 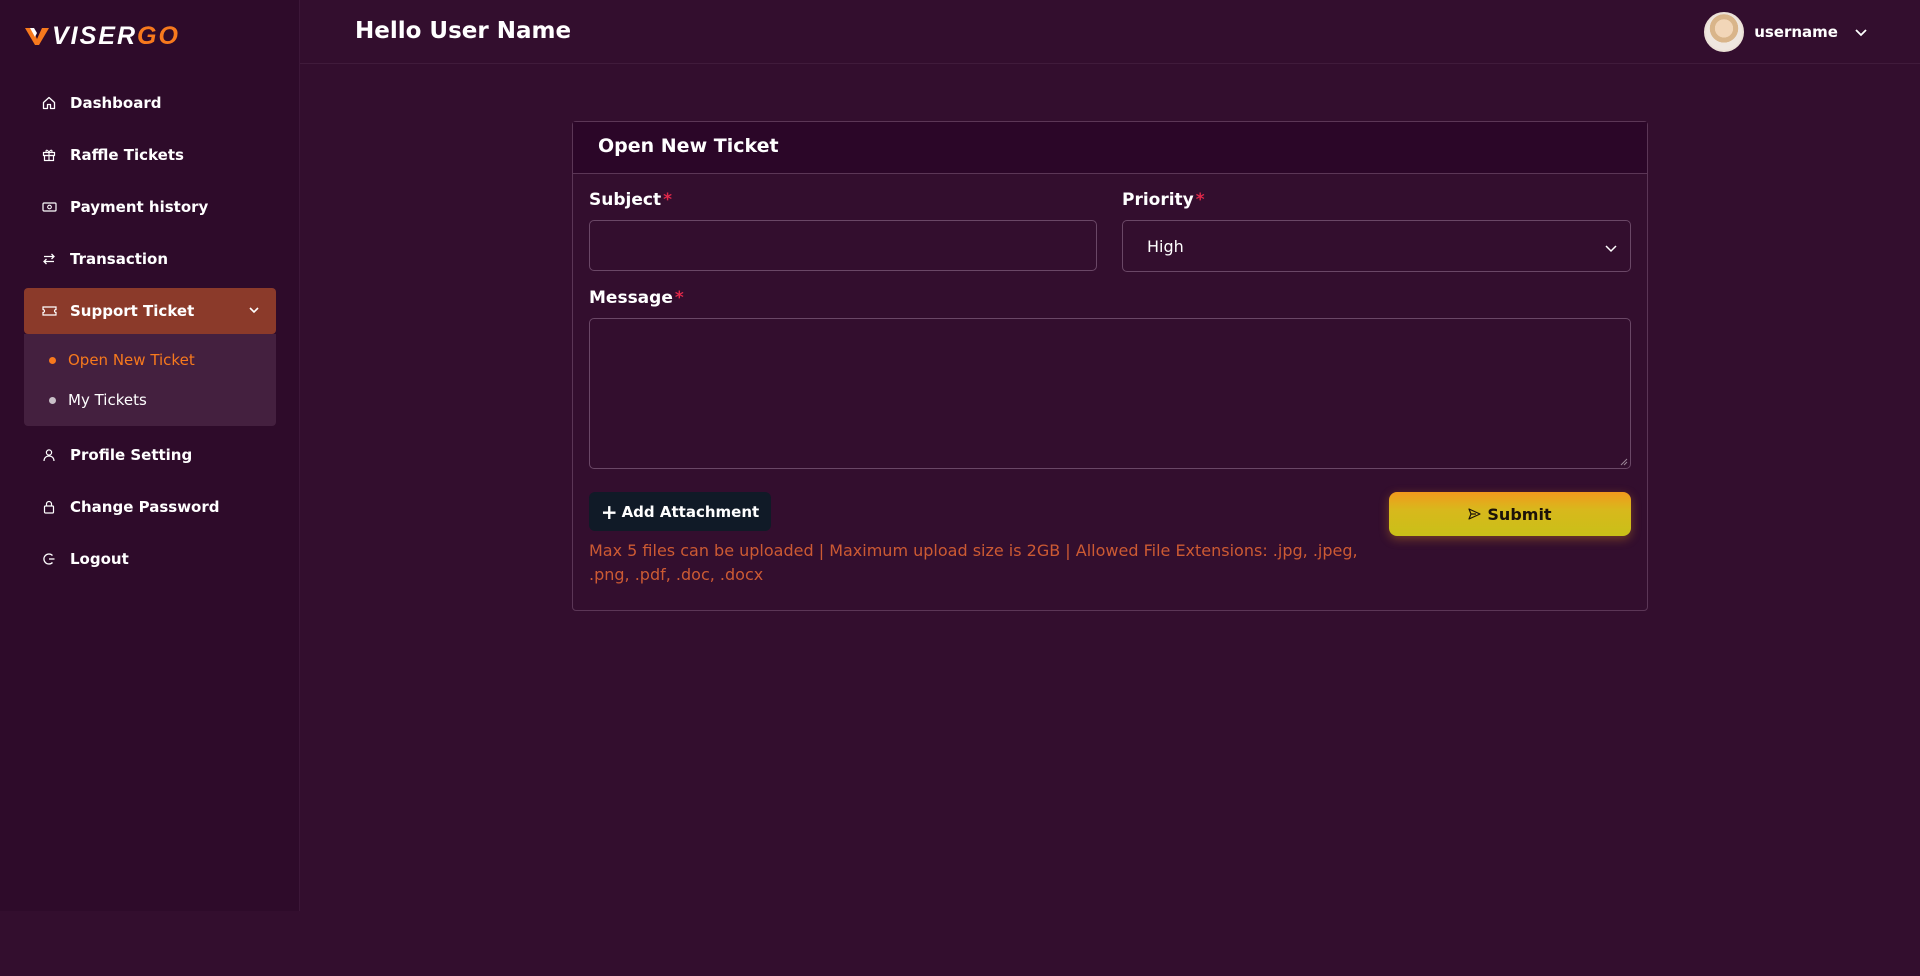 I want to click on gift-icon, so click(x=49, y=155).